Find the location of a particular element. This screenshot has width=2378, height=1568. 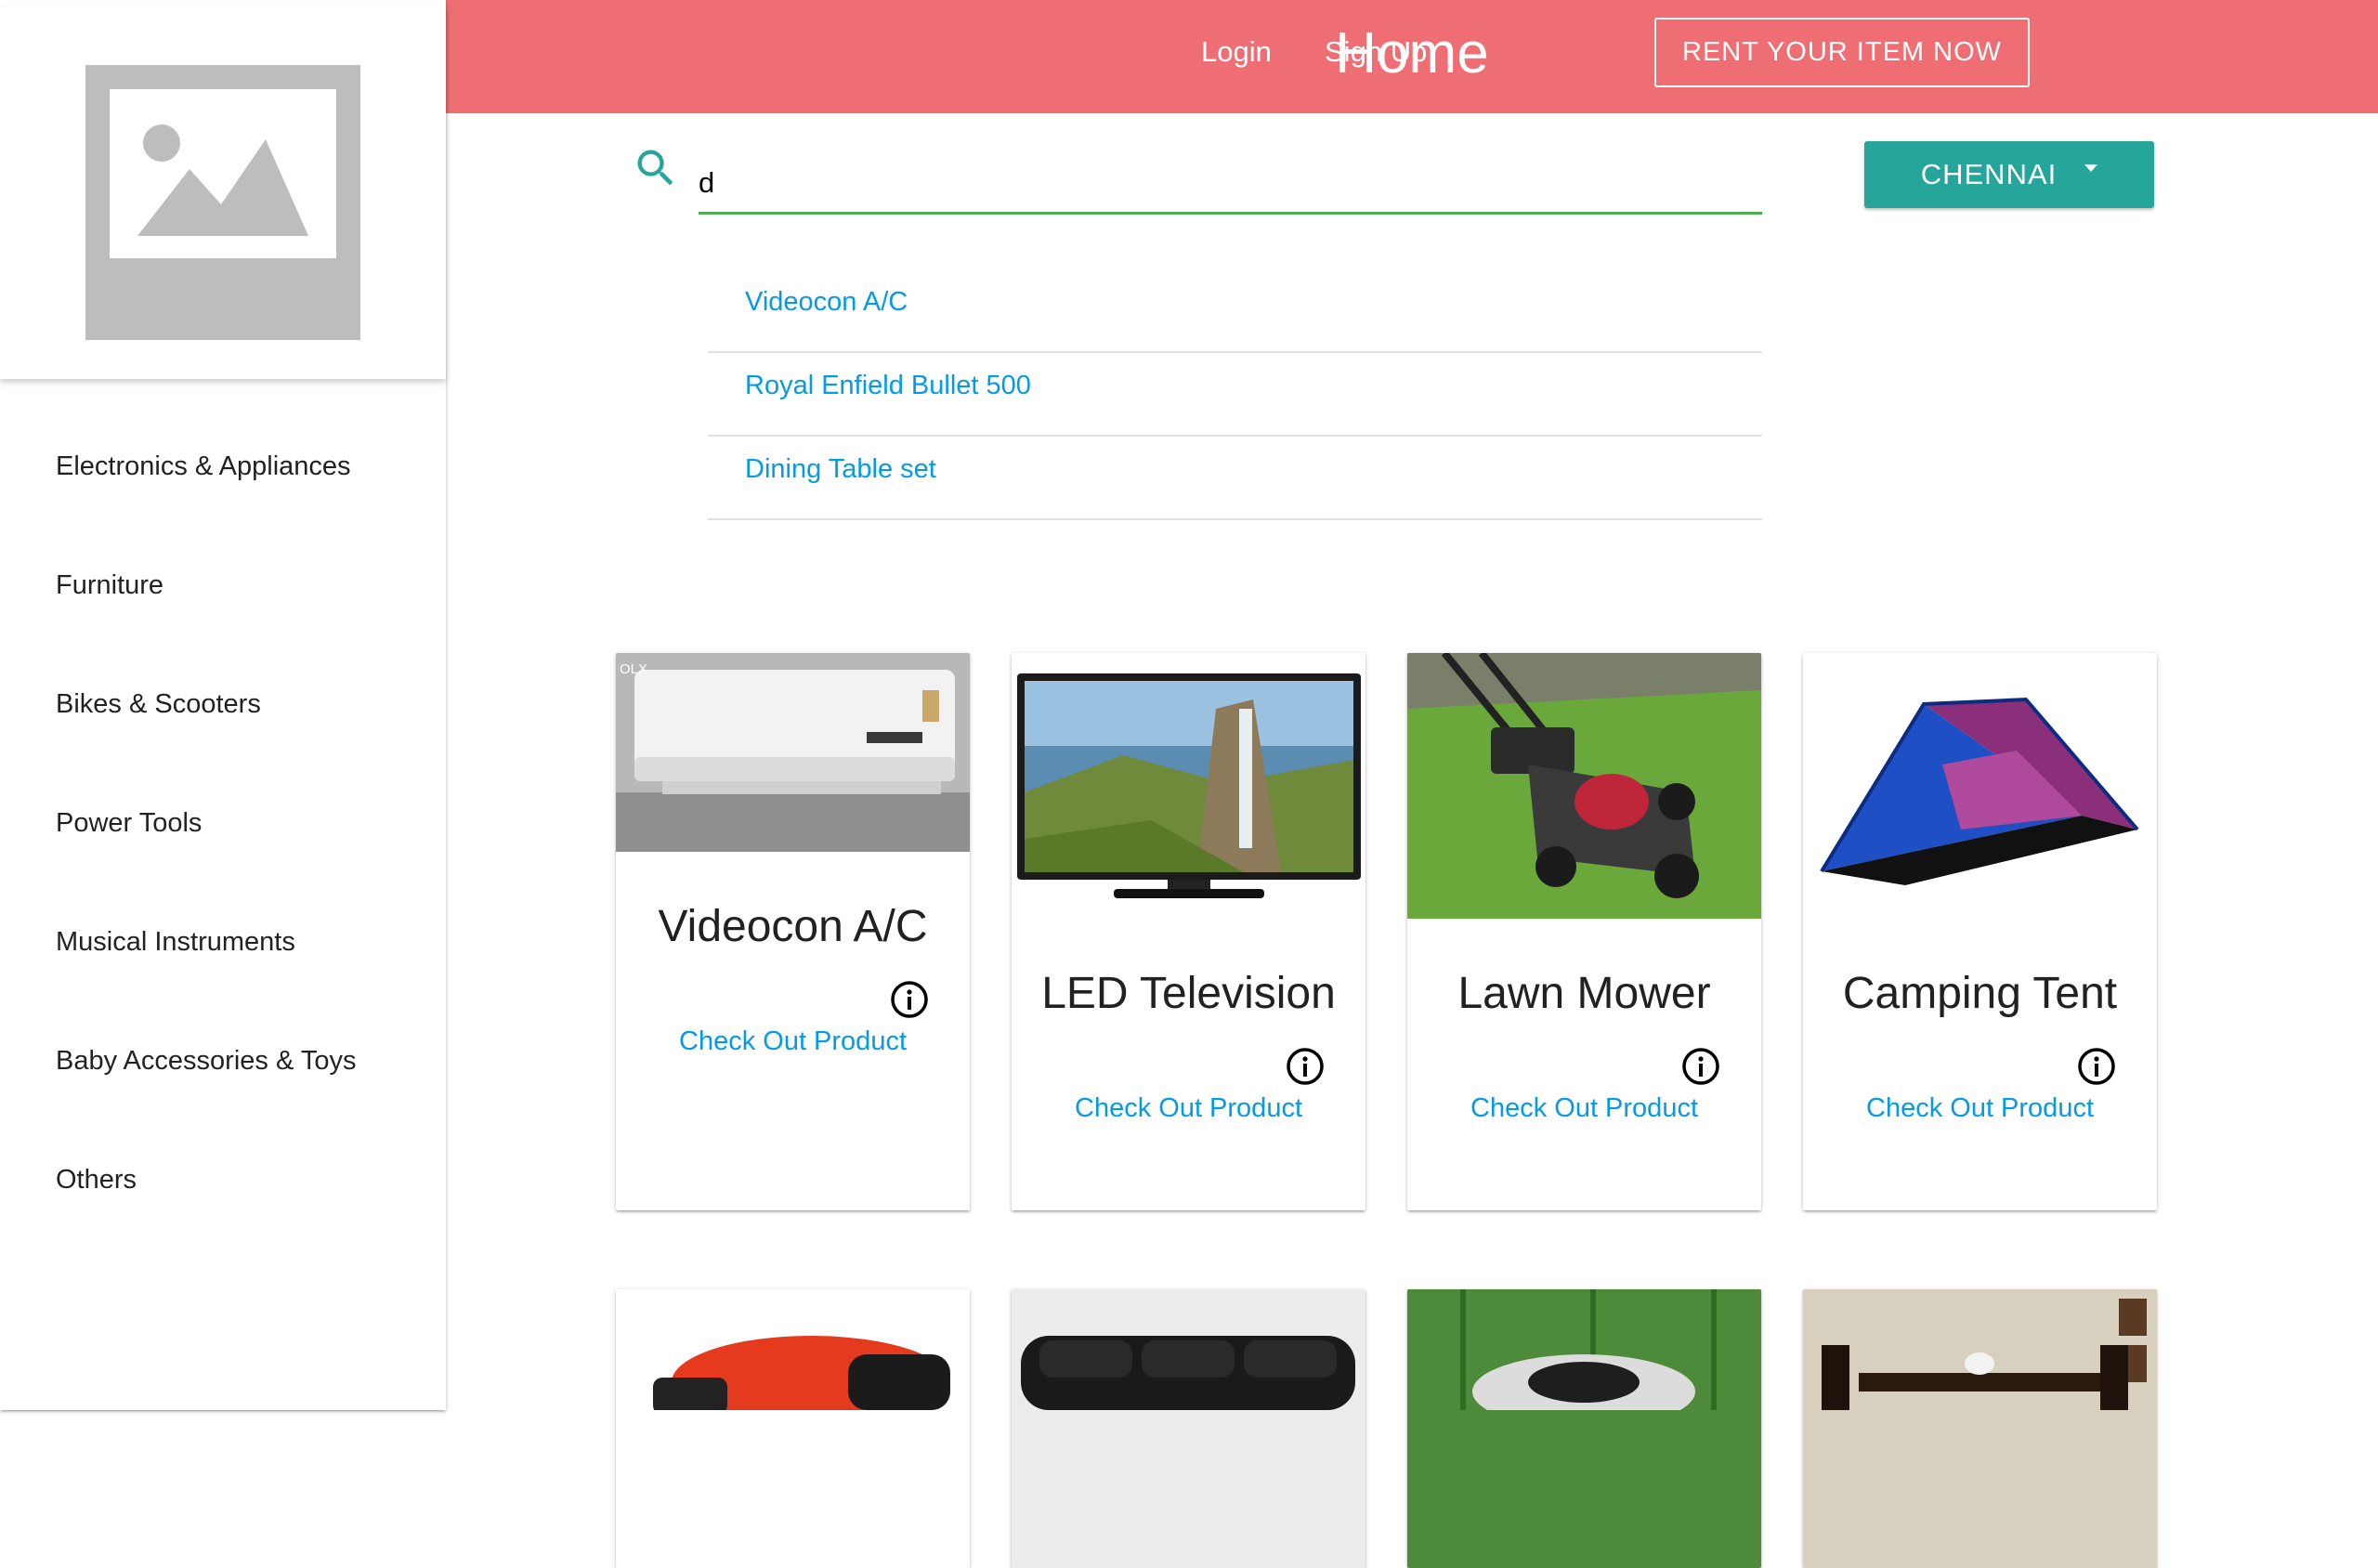

signup-link: Sign Up is located at coordinates (1376, 52).